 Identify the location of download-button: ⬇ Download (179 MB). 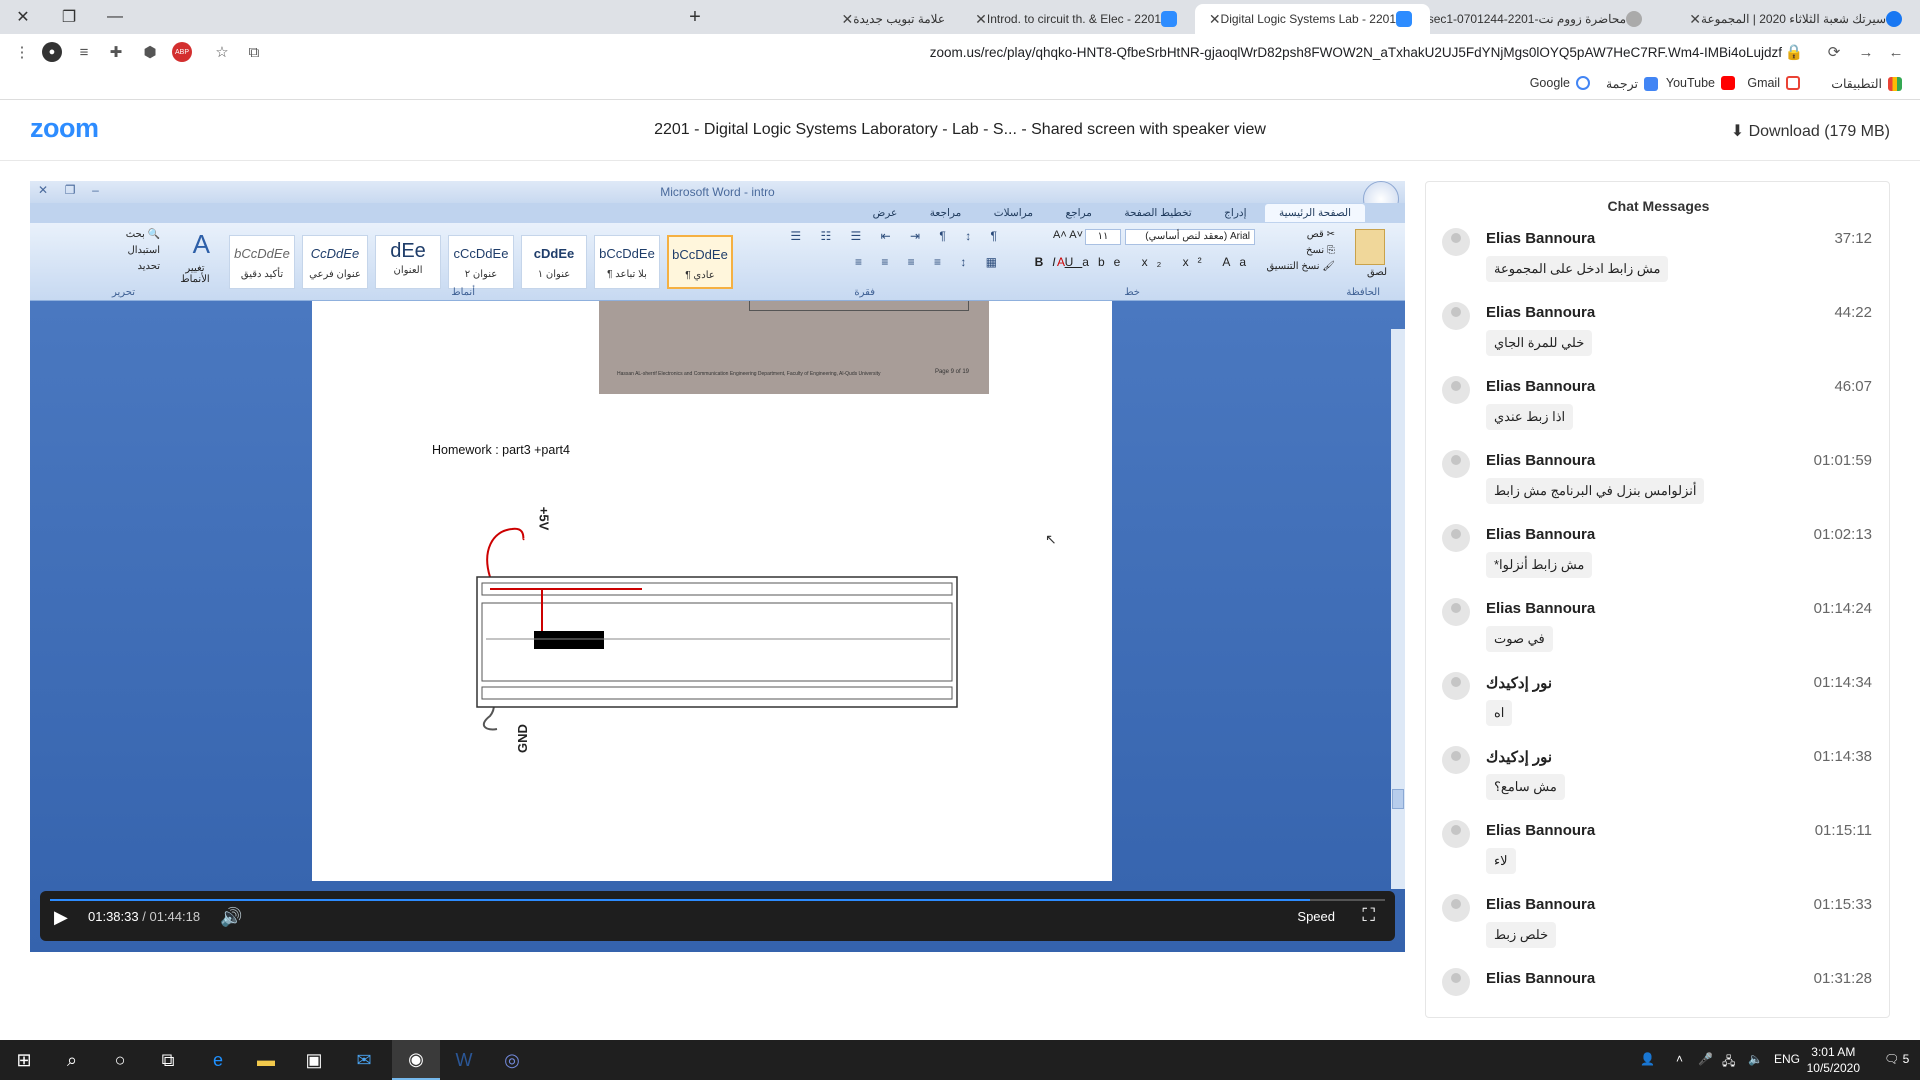
(1810, 131).